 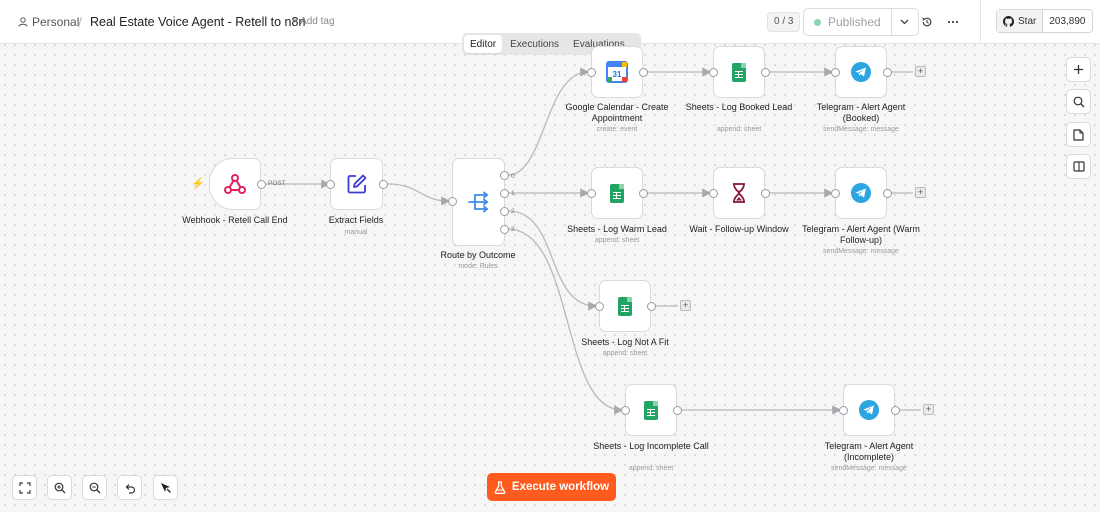 I want to click on node-wait, so click(x=739, y=193).